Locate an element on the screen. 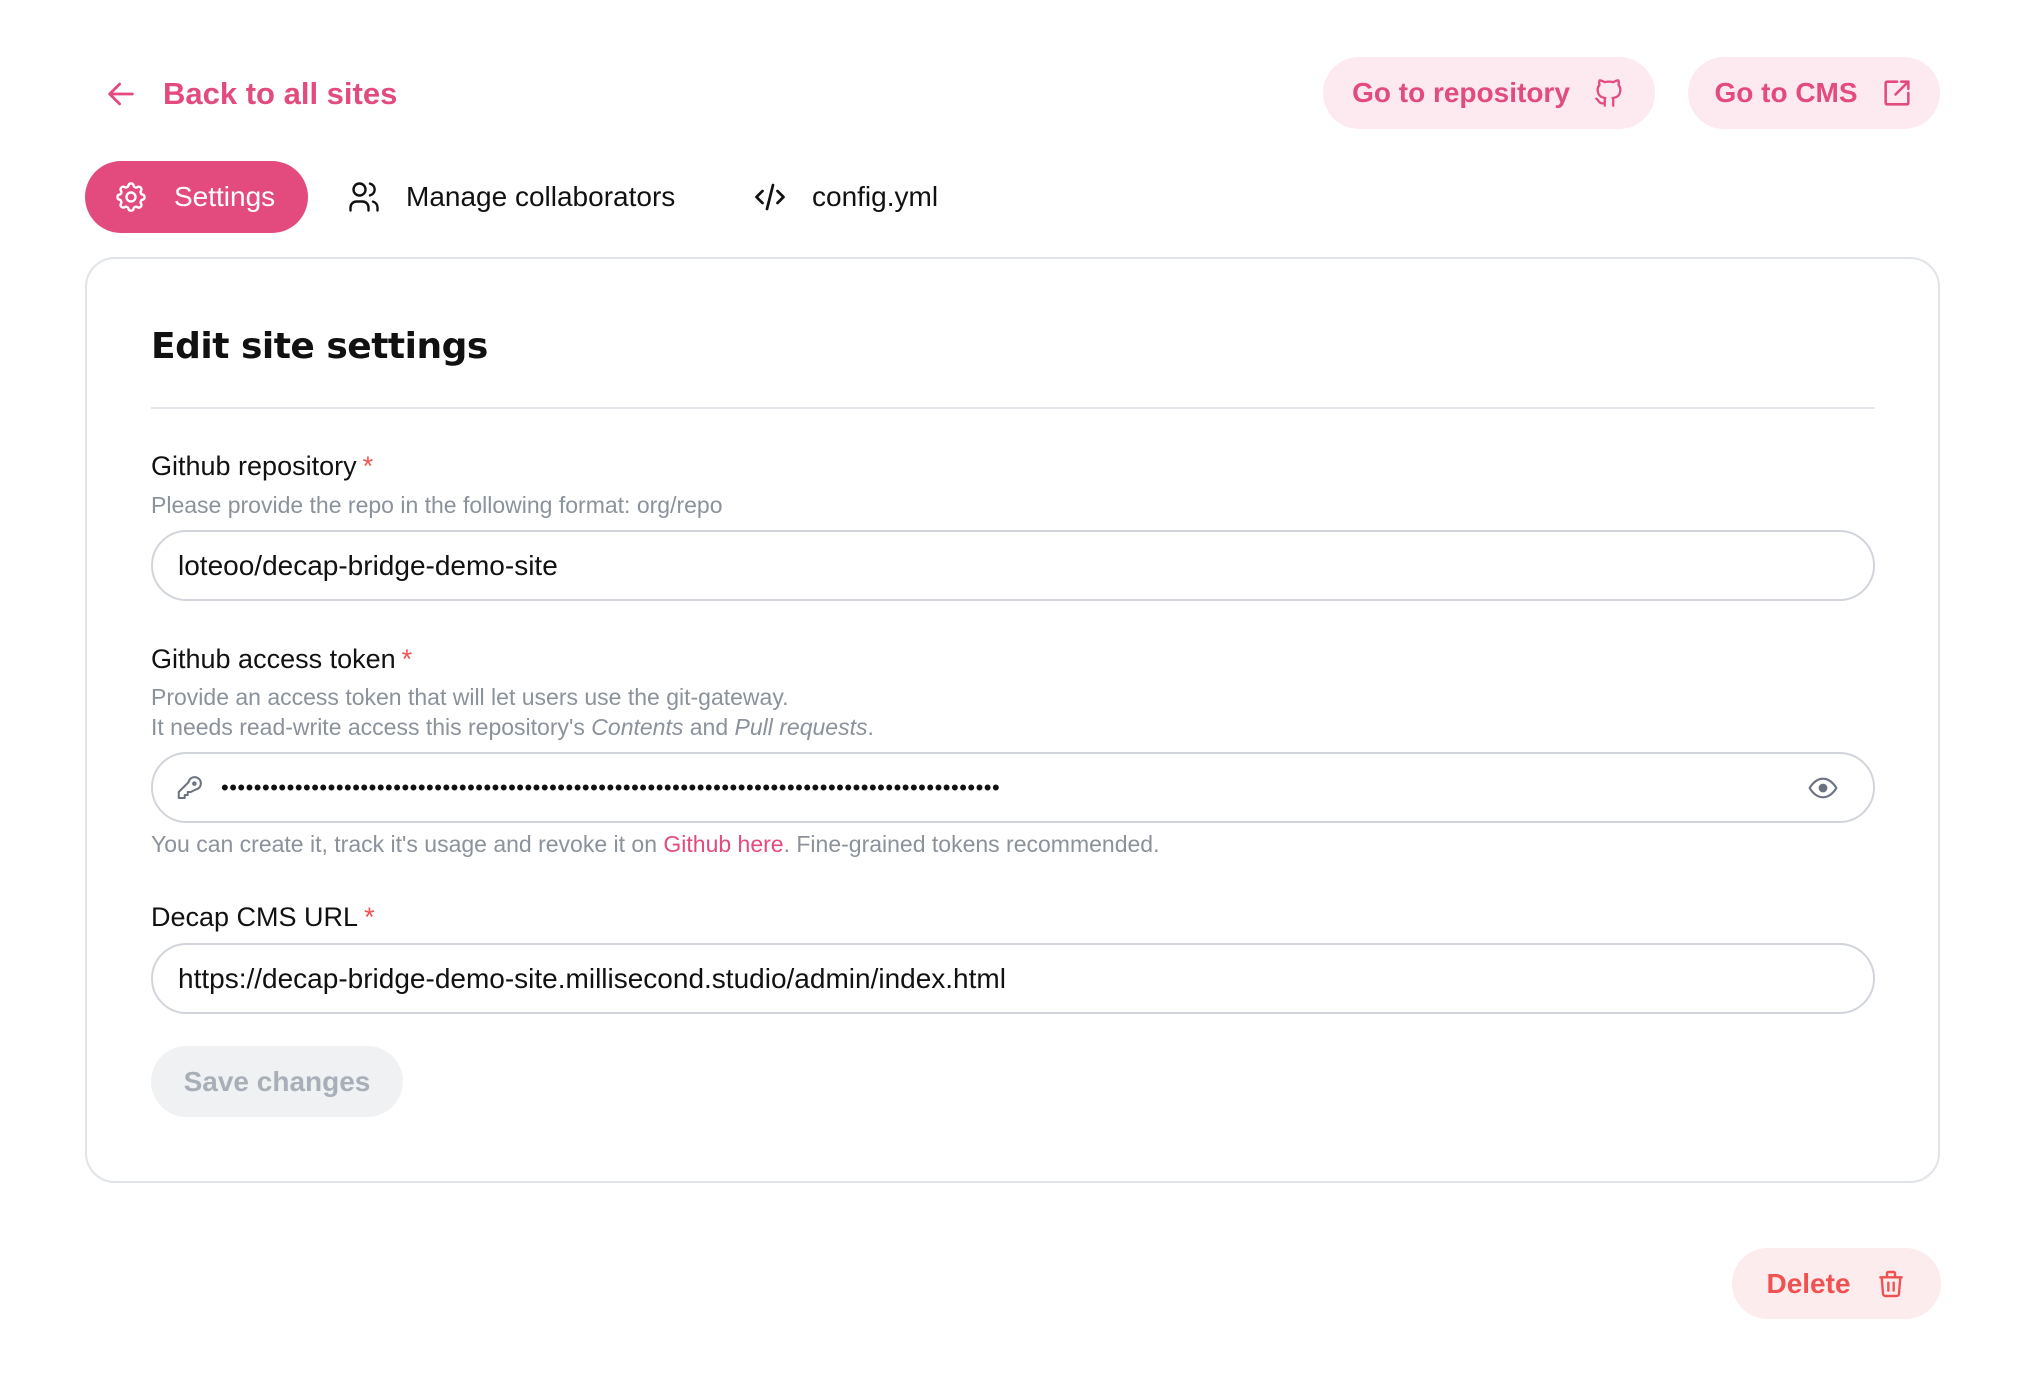  decap-cms-url-field is located at coordinates (1013, 978).